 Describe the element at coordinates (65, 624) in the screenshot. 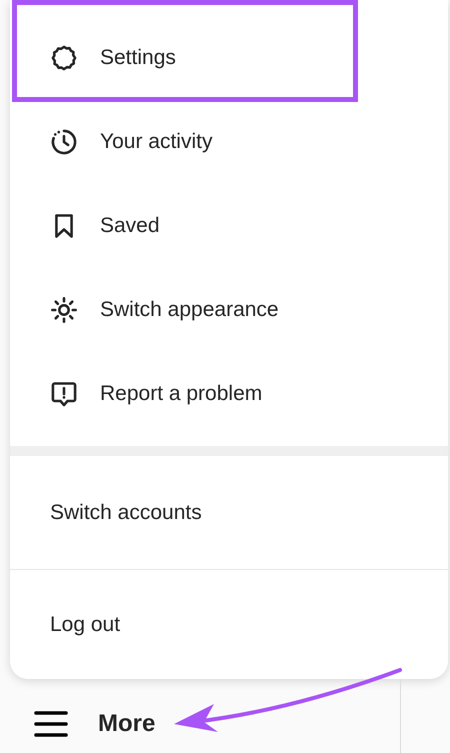

I see `menu-item: Log out` at that location.